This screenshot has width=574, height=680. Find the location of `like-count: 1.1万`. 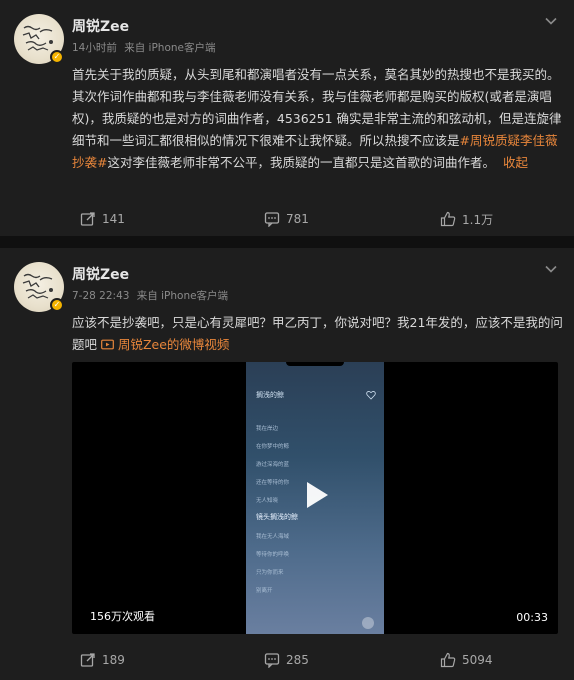

like-count: 1.1万 is located at coordinates (478, 219).